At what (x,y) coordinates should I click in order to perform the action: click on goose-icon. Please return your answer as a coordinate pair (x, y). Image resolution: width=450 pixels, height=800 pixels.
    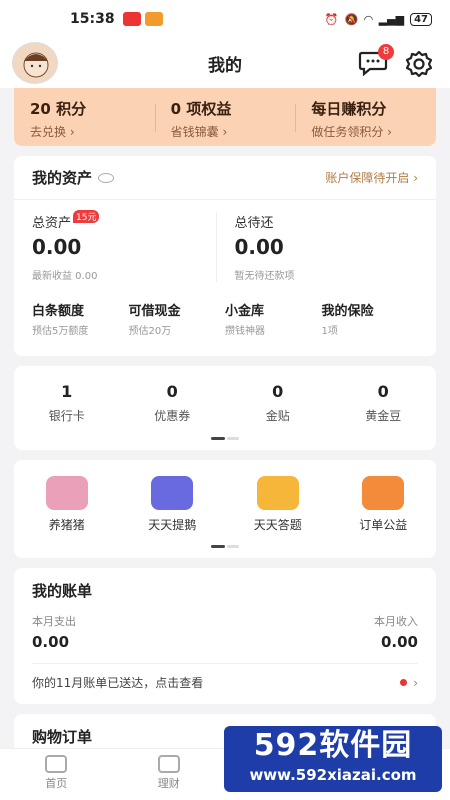
    Looking at the image, I should click on (172, 493).